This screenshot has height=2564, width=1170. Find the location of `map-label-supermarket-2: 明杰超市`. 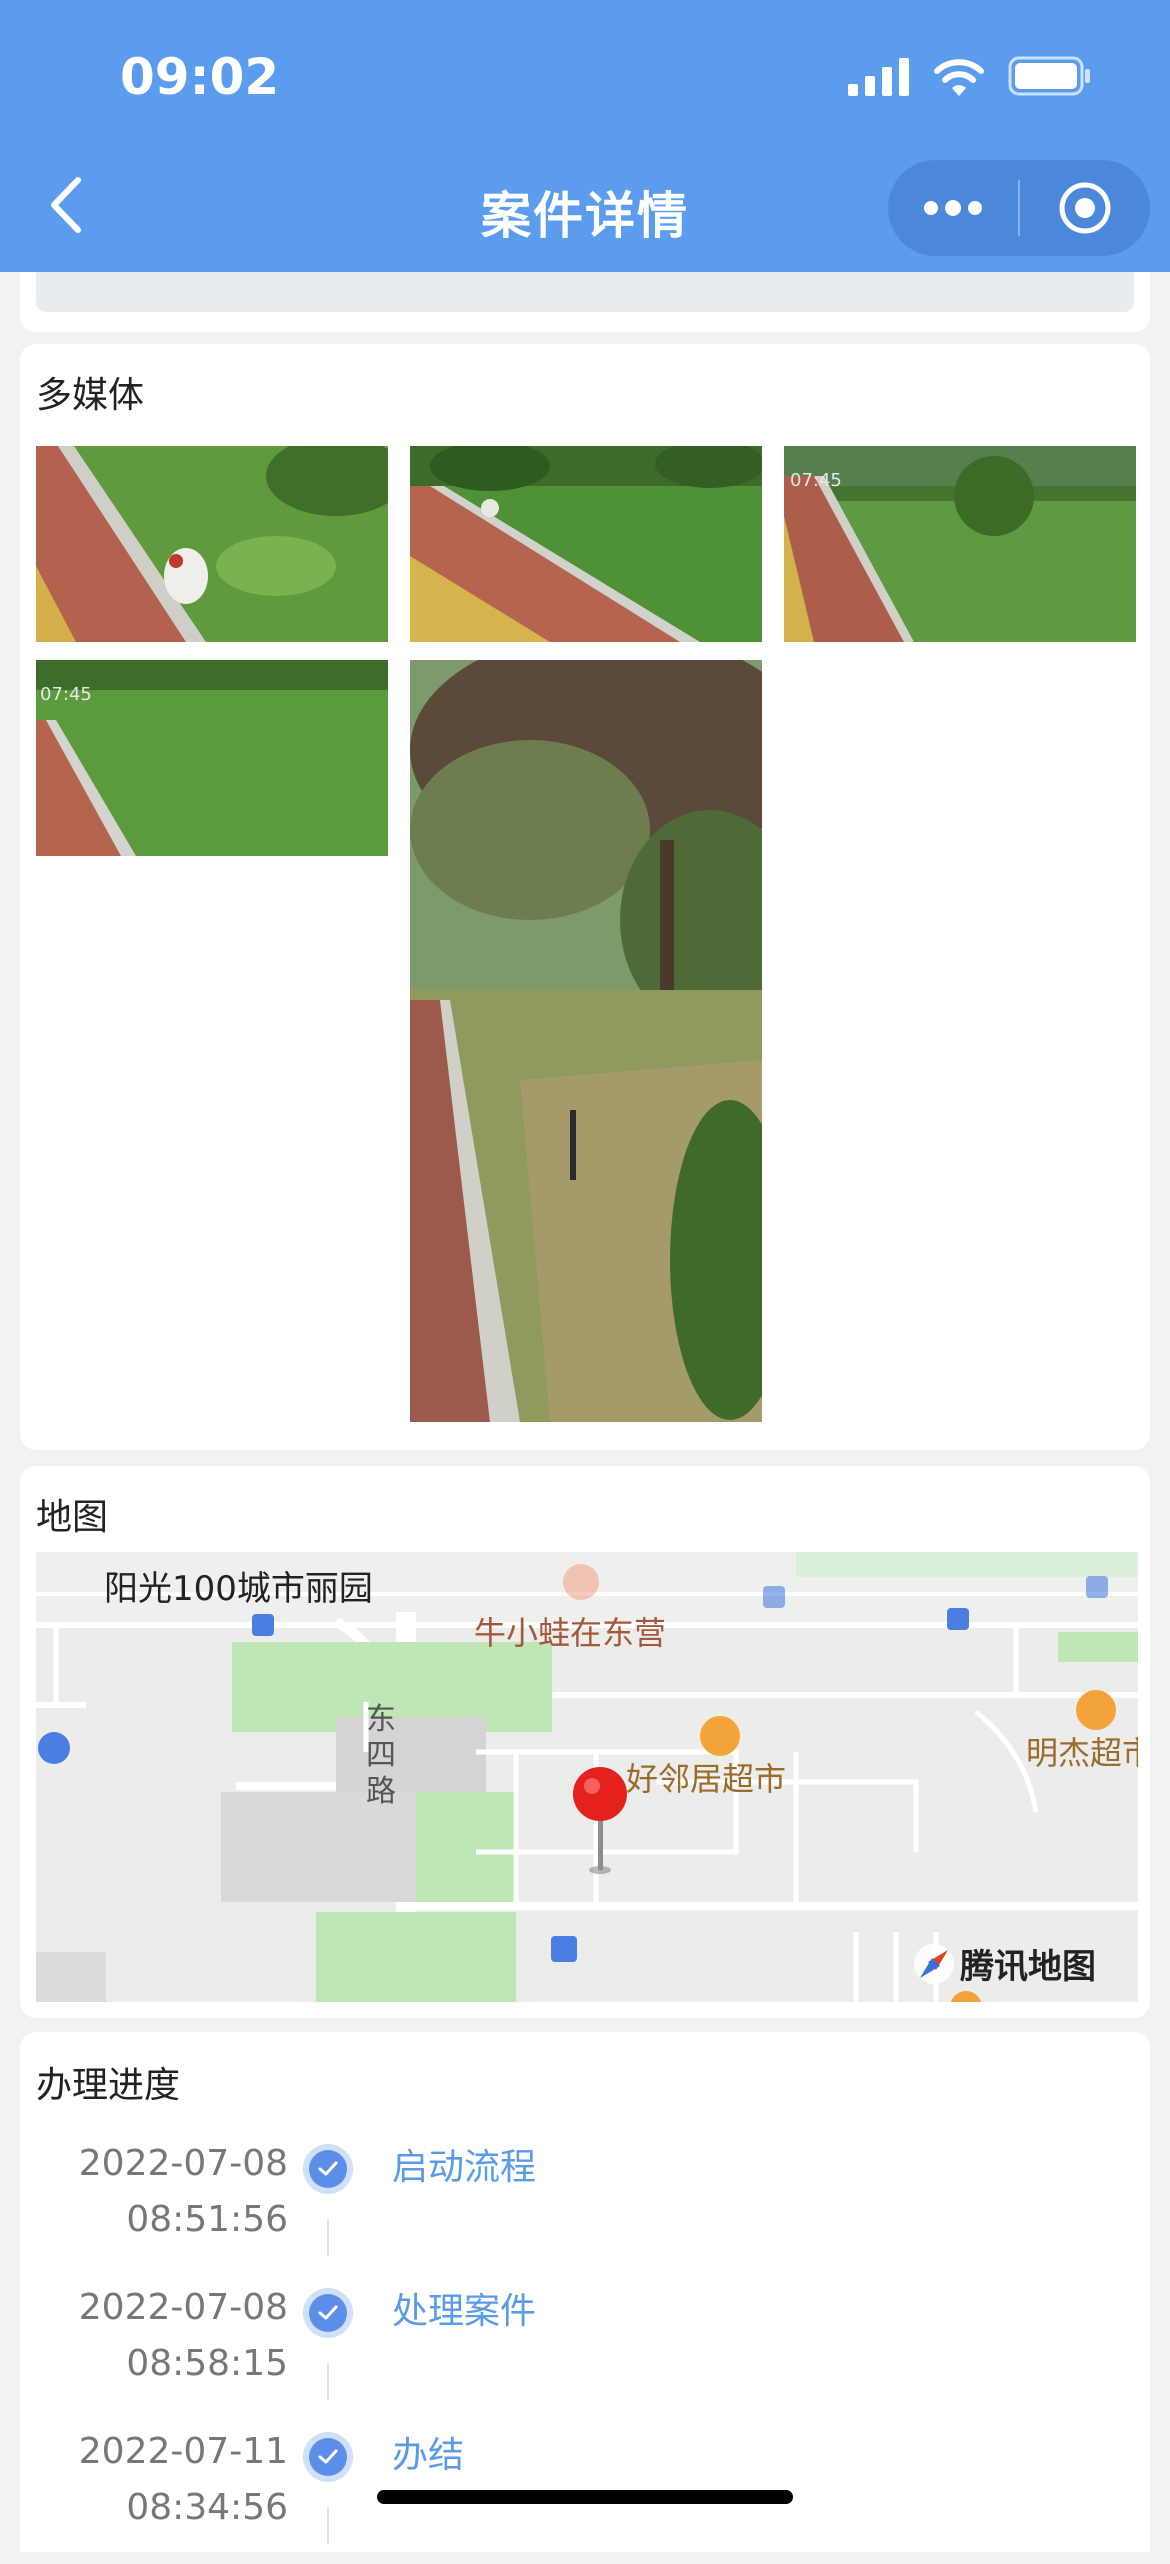

map-label-supermarket-2: 明杰超市 is located at coordinates (1082, 1753).